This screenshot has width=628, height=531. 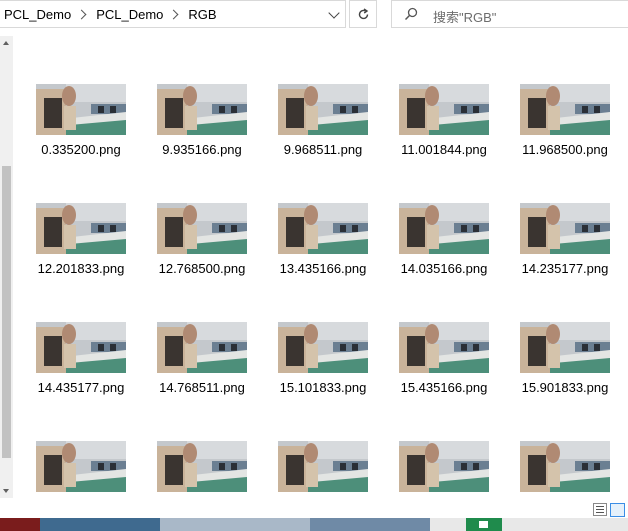 I want to click on file-item: 15.101833.png, so click(x=313, y=377).